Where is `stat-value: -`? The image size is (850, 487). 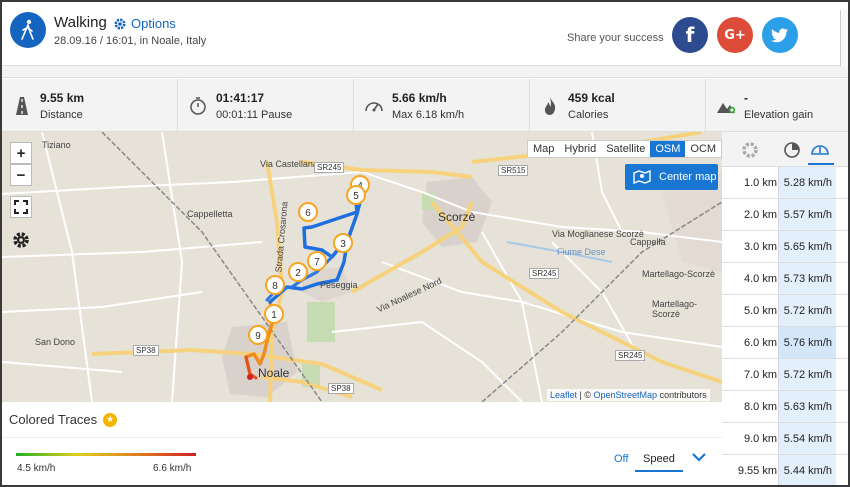
stat-value: - is located at coordinates (746, 98).